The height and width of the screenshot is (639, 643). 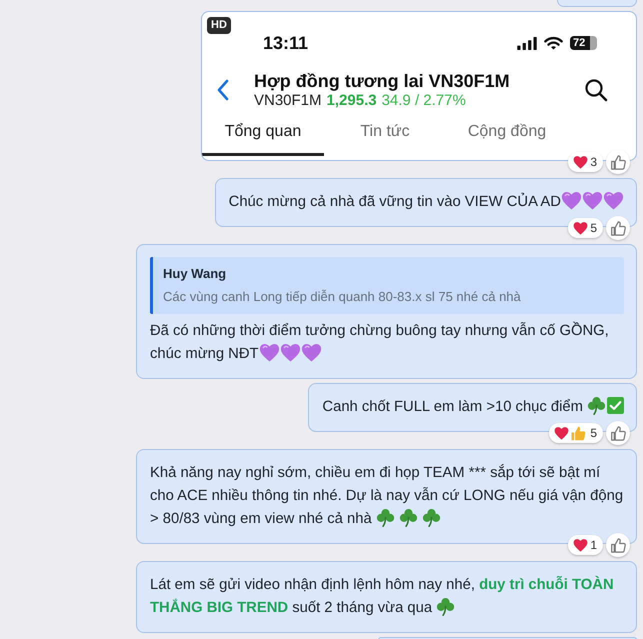 I want to click on status-time: 13:11, so click(x=285, y=43).